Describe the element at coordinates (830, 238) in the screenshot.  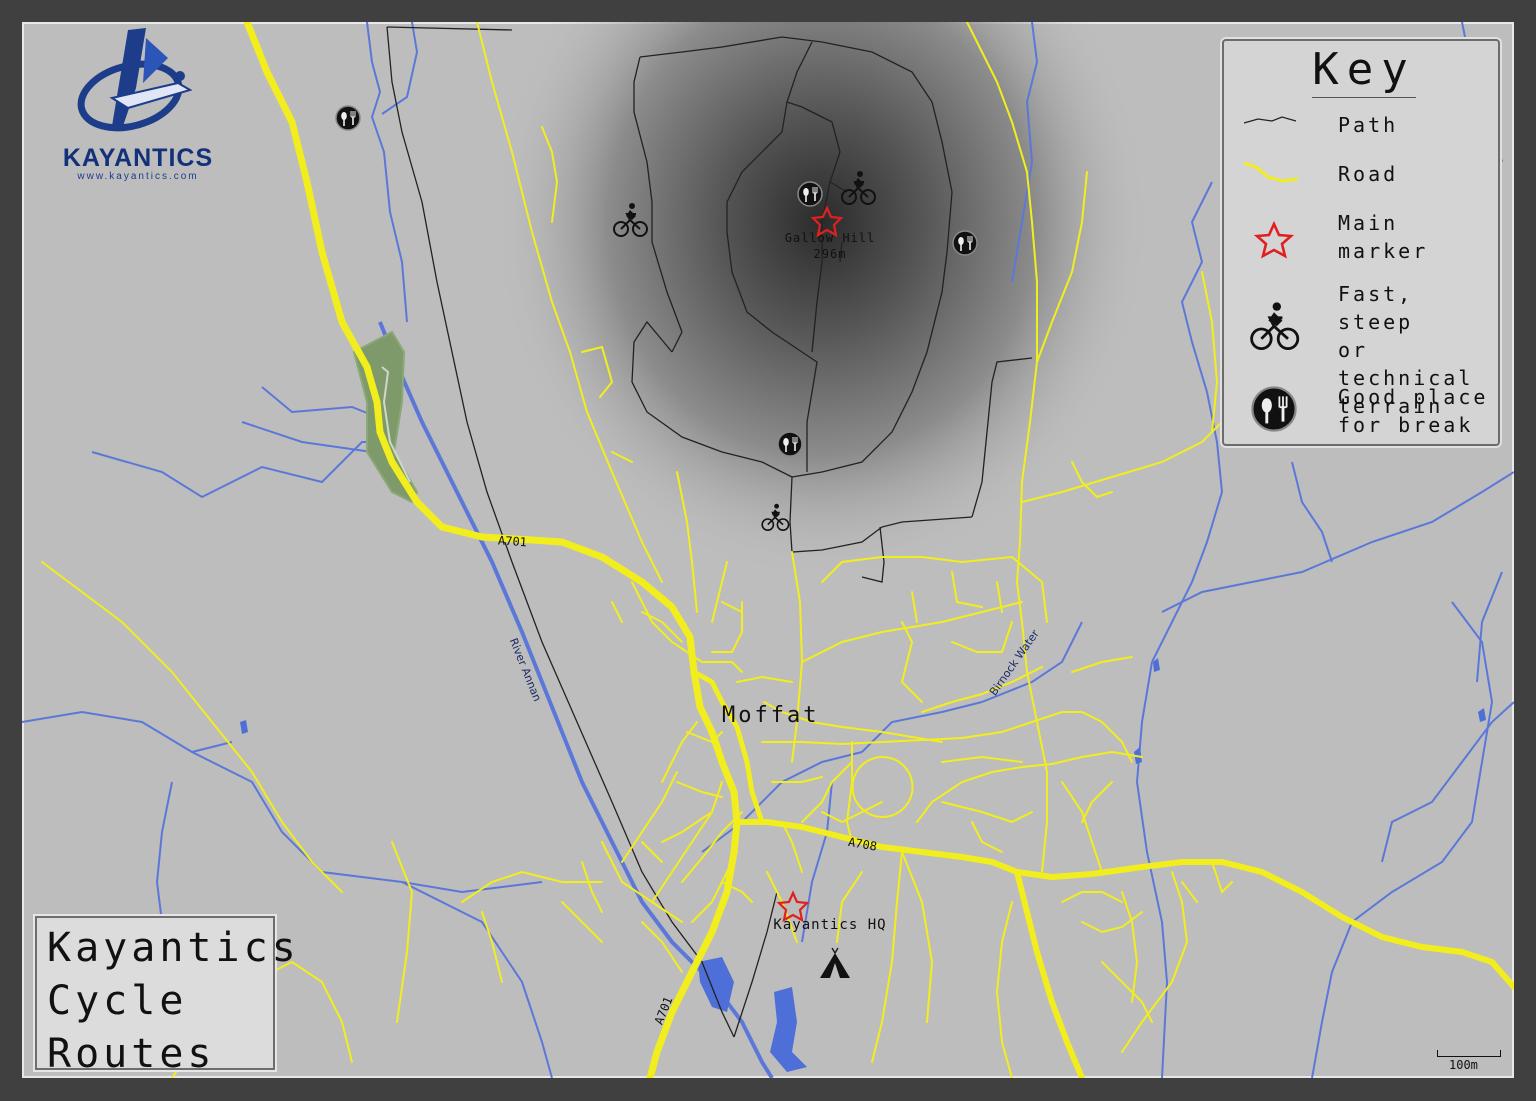
I see `hill-name-label: Gallow Hill` at that location.